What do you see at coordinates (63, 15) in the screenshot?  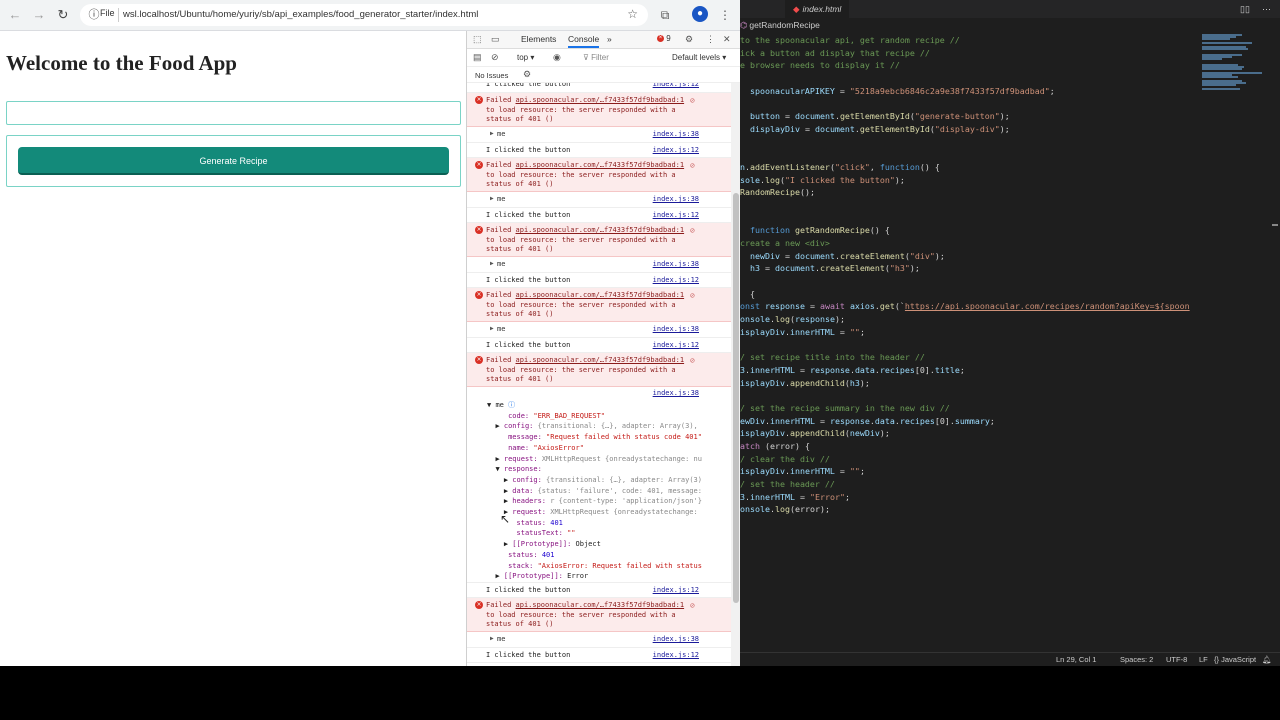 I see `reload-icon: ↻` at bounding box center [63, 15].